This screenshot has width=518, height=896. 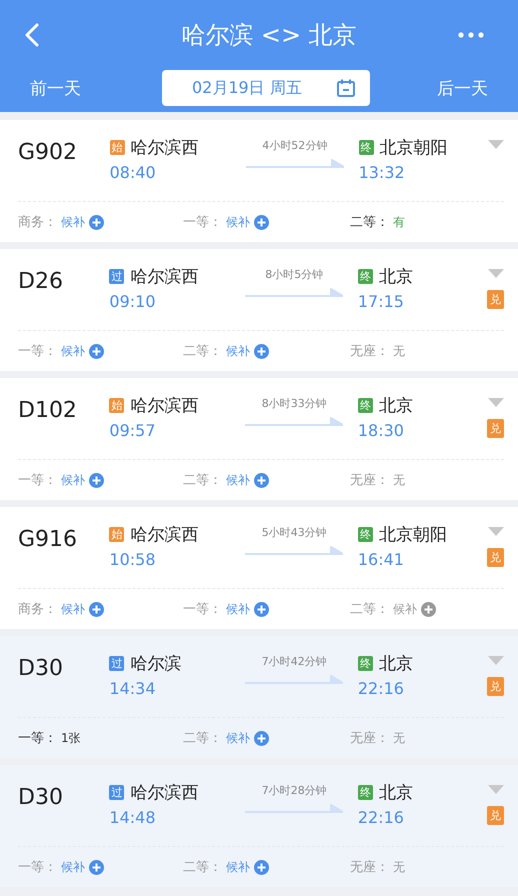 I want to click on train-card: D102 始 哈尔滨西 09:57 8小时33分钟 终 北京 18:30 兑 一等： 候补 二等： 候补 无座： 无, so click(x=259, y=439).